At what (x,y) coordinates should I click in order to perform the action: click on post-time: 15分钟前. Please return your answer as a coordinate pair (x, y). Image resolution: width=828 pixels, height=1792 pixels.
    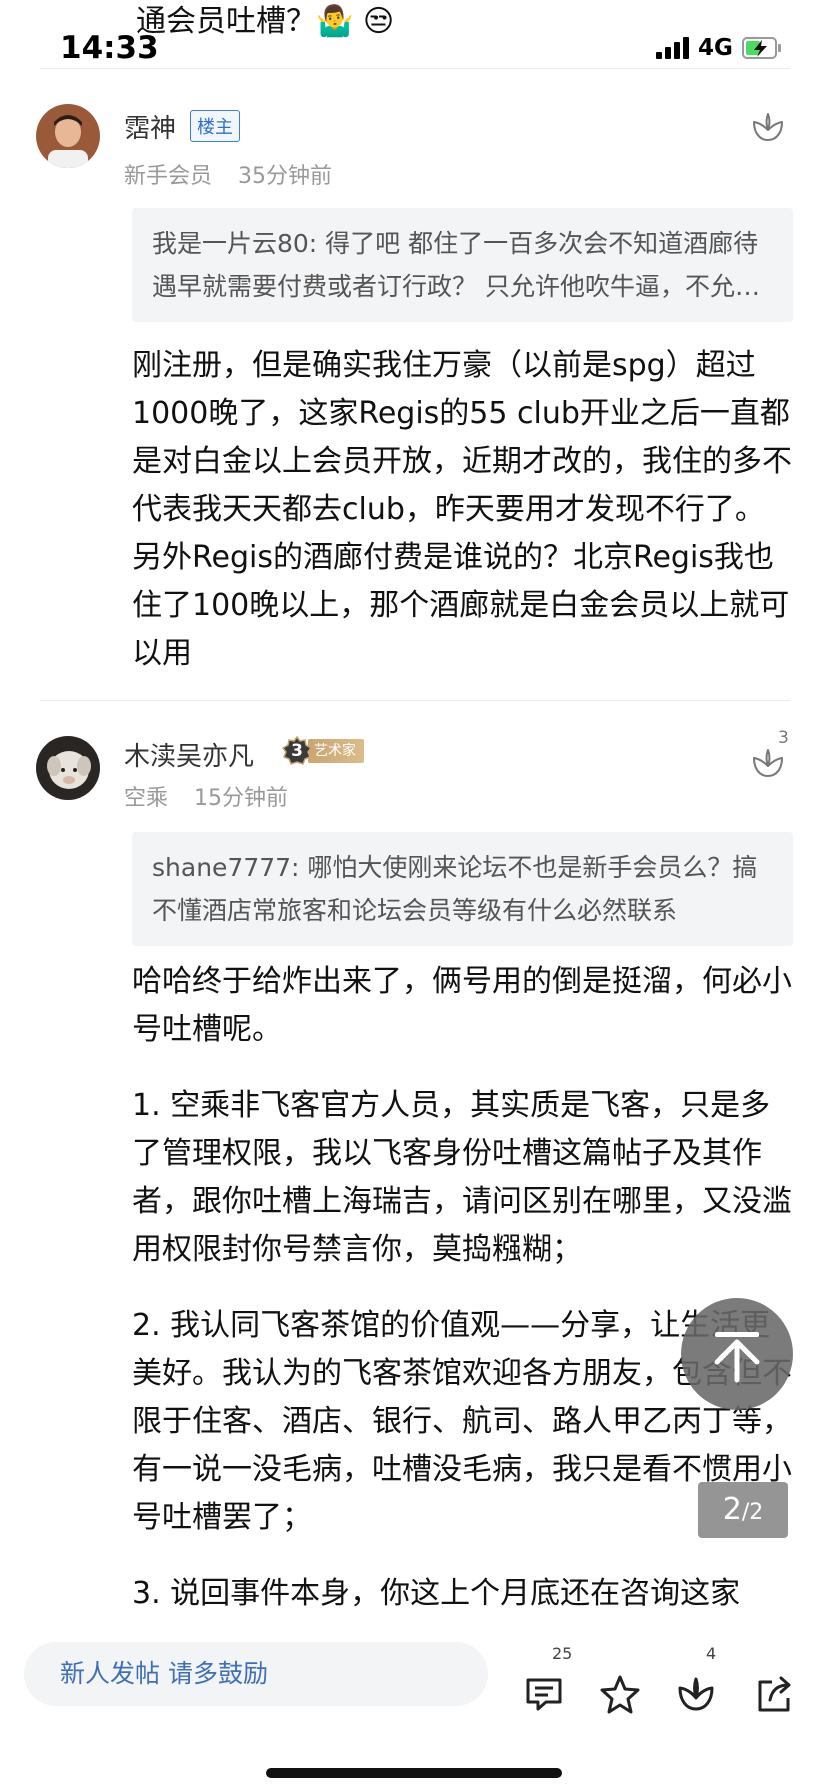
    Looking at the image, I should click on (241, 798).